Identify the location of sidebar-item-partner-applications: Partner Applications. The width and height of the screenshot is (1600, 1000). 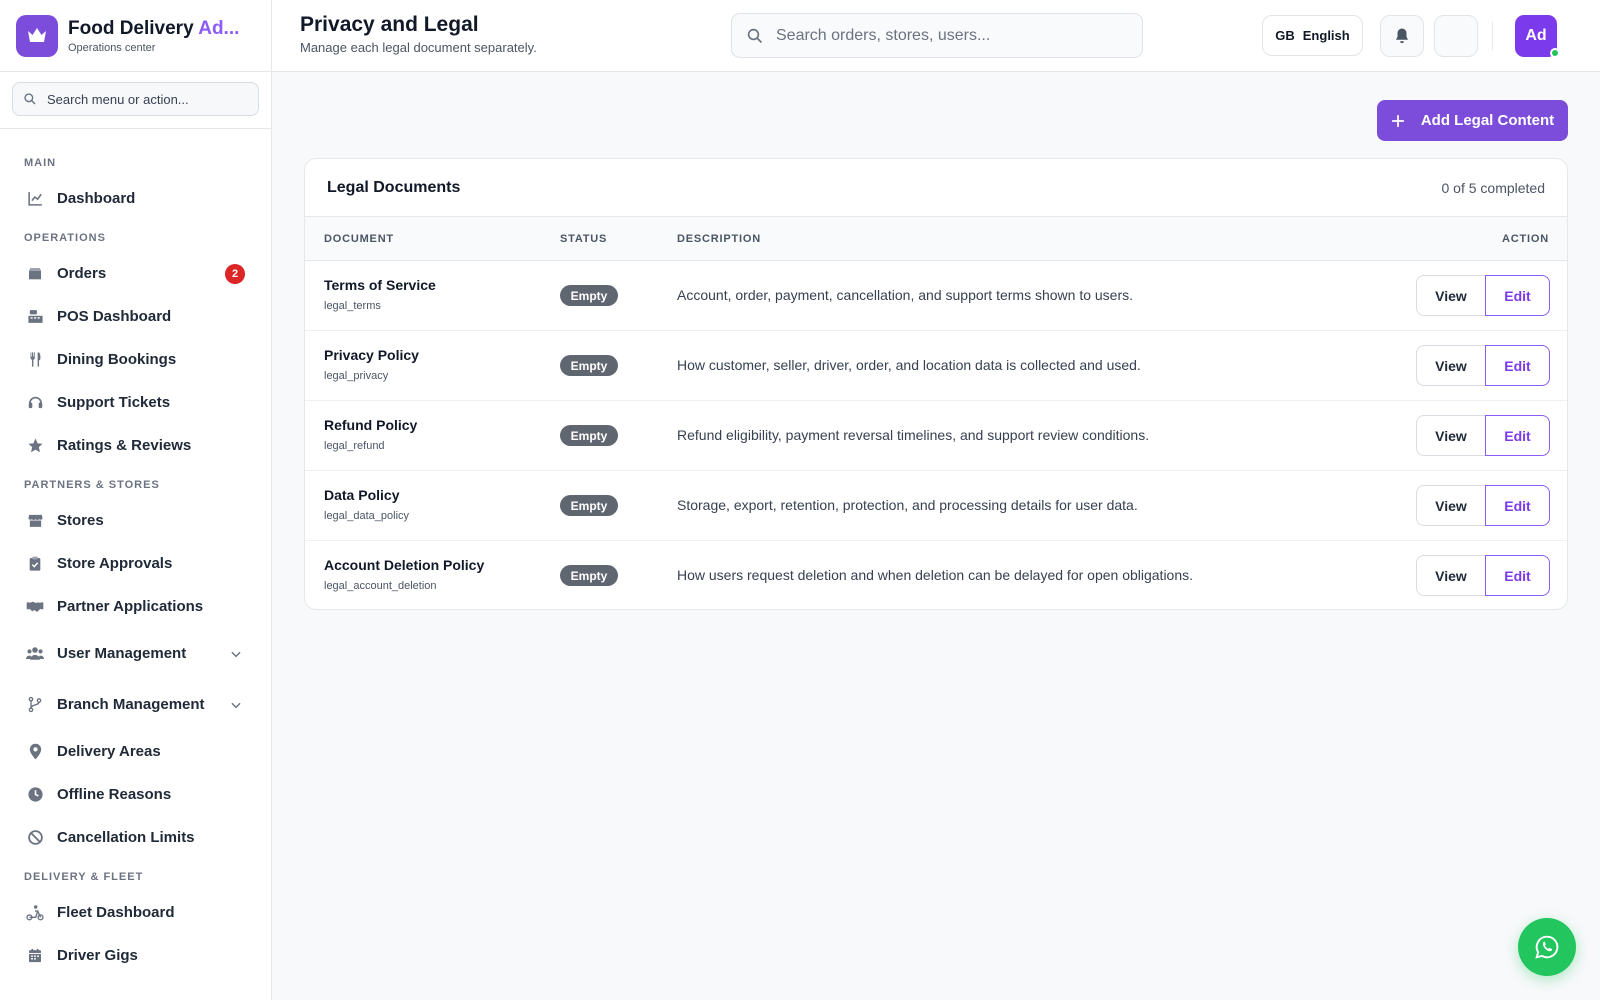
(135, 606).